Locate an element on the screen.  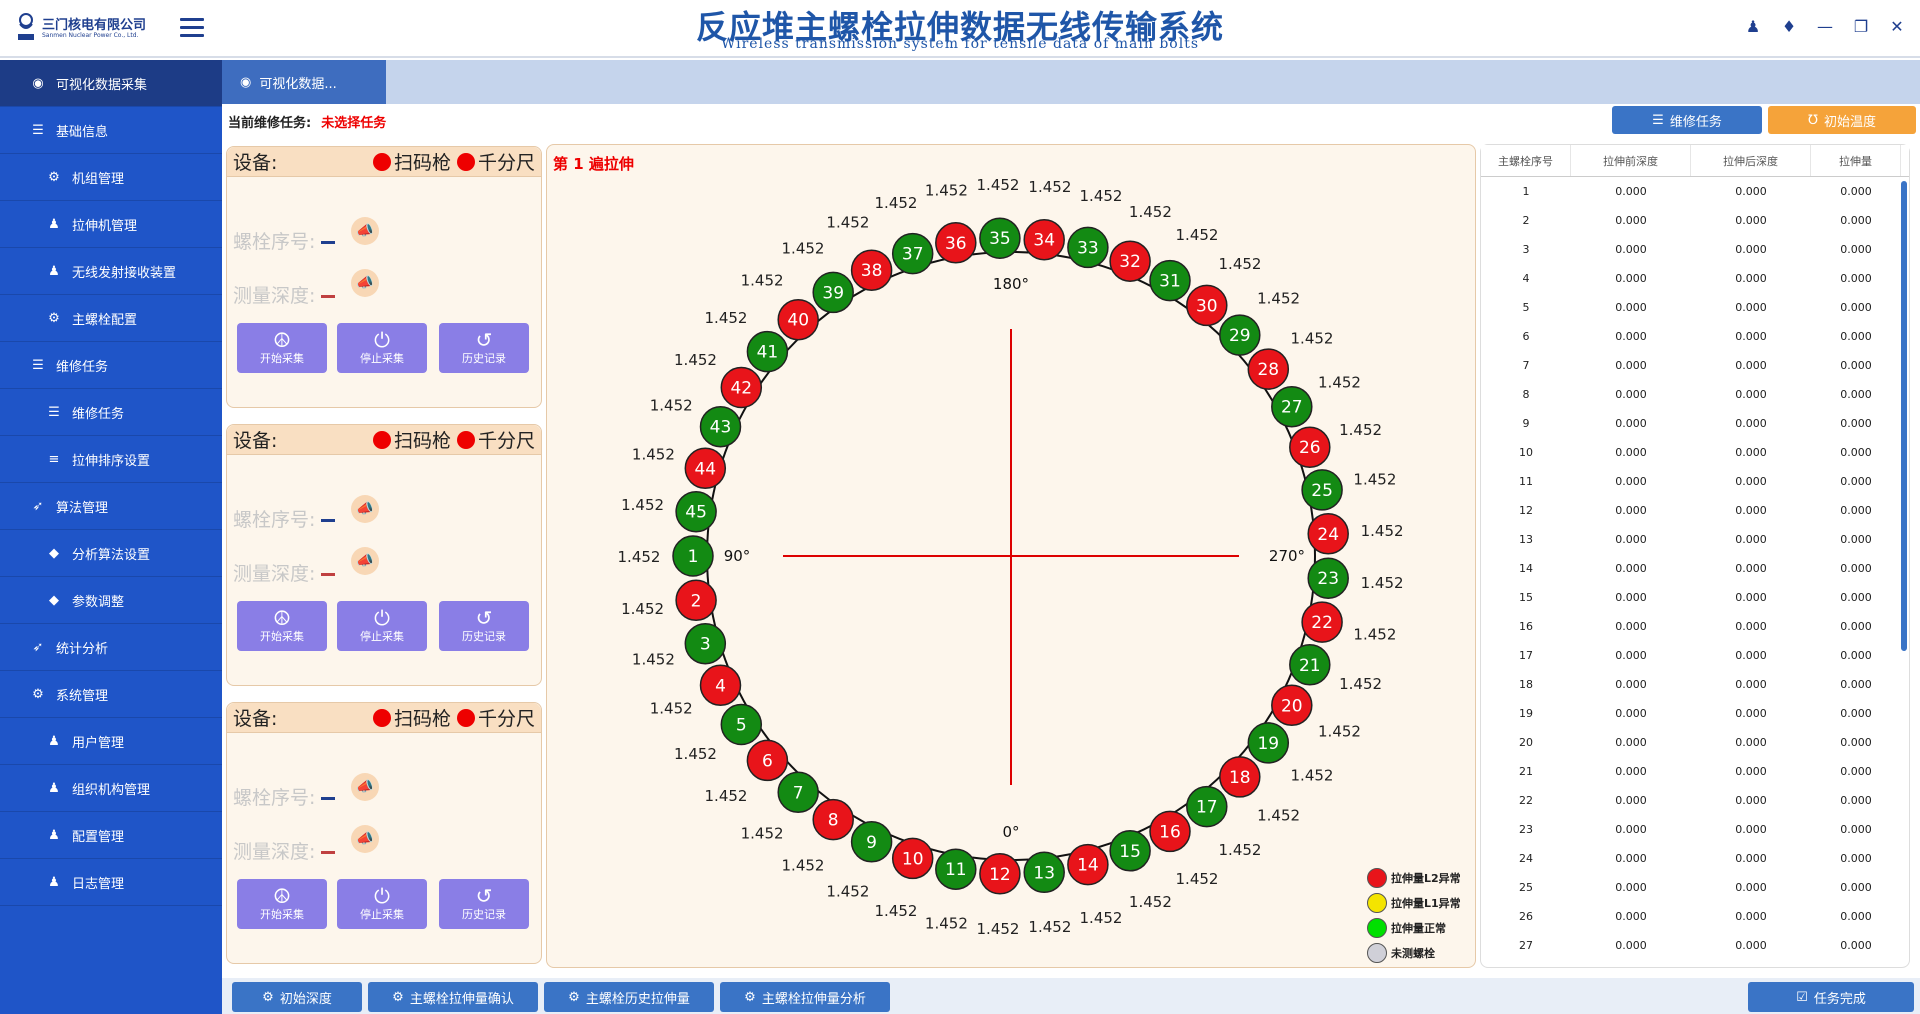
restore-icon: ❐ is located at coordinates (1861, 27).